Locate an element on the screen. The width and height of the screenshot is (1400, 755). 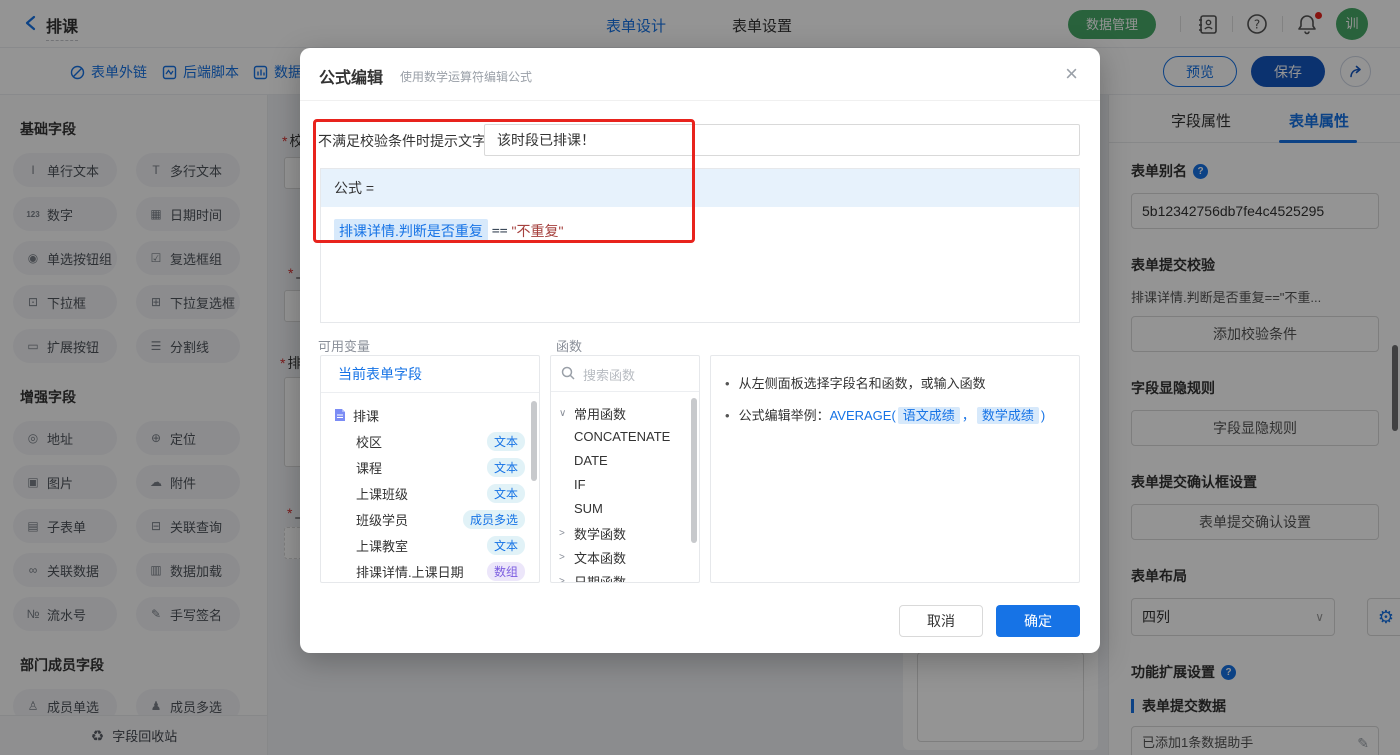
help-line-2: • 公式编辑举例：AVERAGE(语文成绩，数学成绩) is located at coordinates (885, 415).